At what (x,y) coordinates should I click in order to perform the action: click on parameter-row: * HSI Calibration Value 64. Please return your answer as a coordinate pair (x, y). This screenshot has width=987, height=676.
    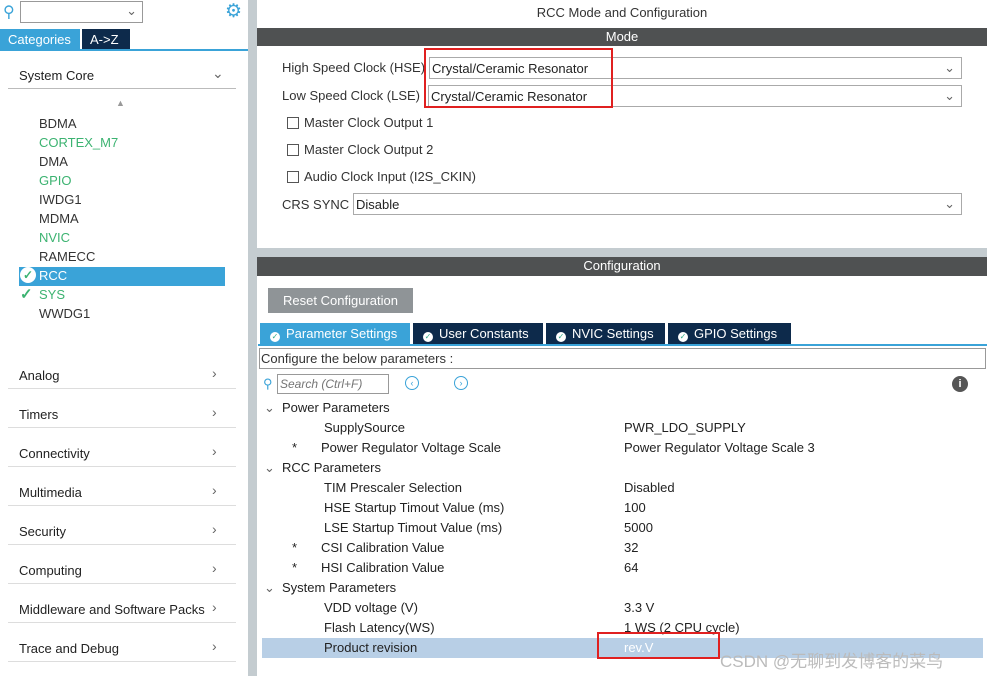
    Looking at the image, I should click on (622, 568).